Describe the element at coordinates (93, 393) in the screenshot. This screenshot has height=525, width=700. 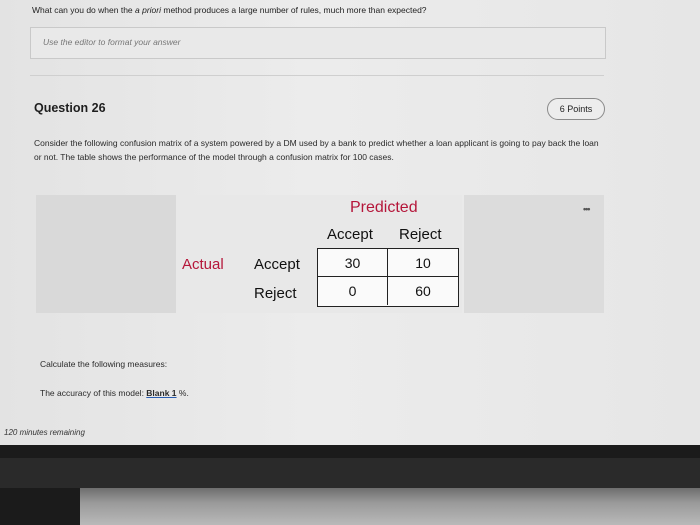
I see `accuracy-label: The accuracy of this model:` at that location.